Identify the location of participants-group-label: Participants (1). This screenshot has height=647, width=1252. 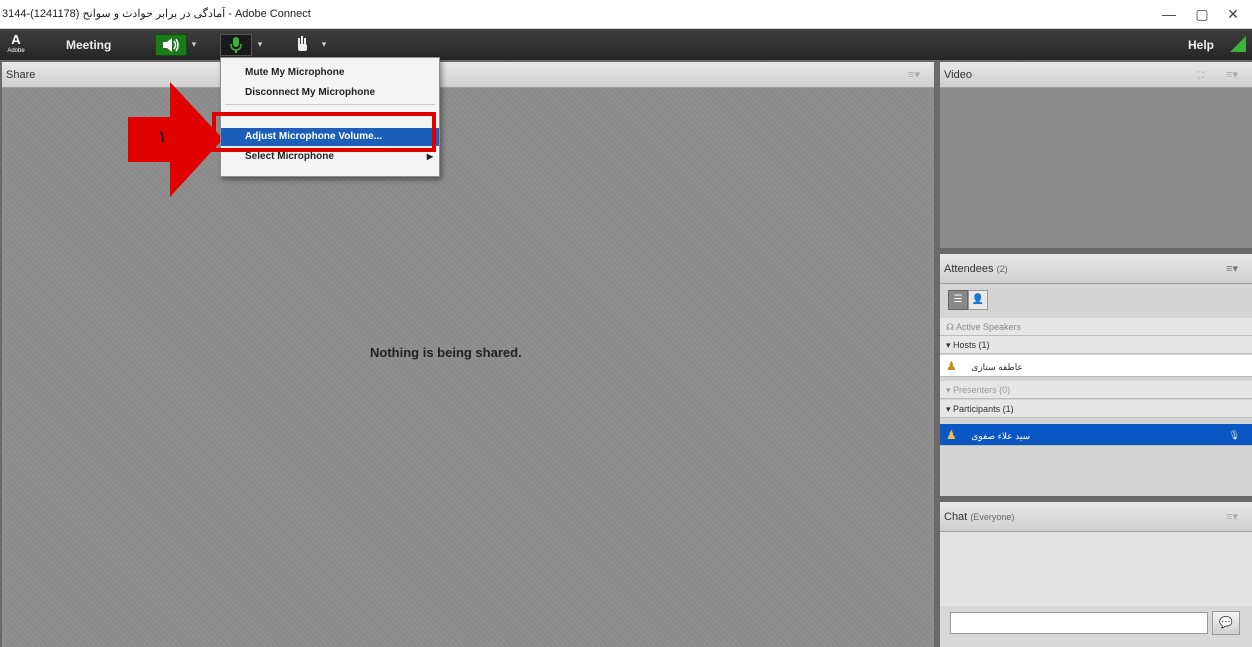
(983, 409).